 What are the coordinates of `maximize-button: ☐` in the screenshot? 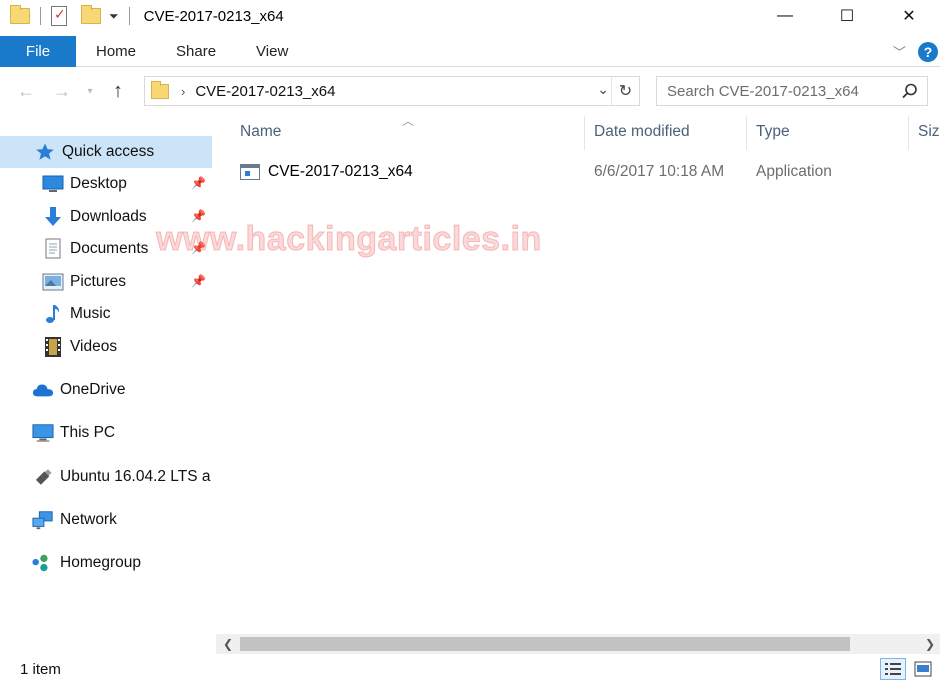 It's located at (847, 16).